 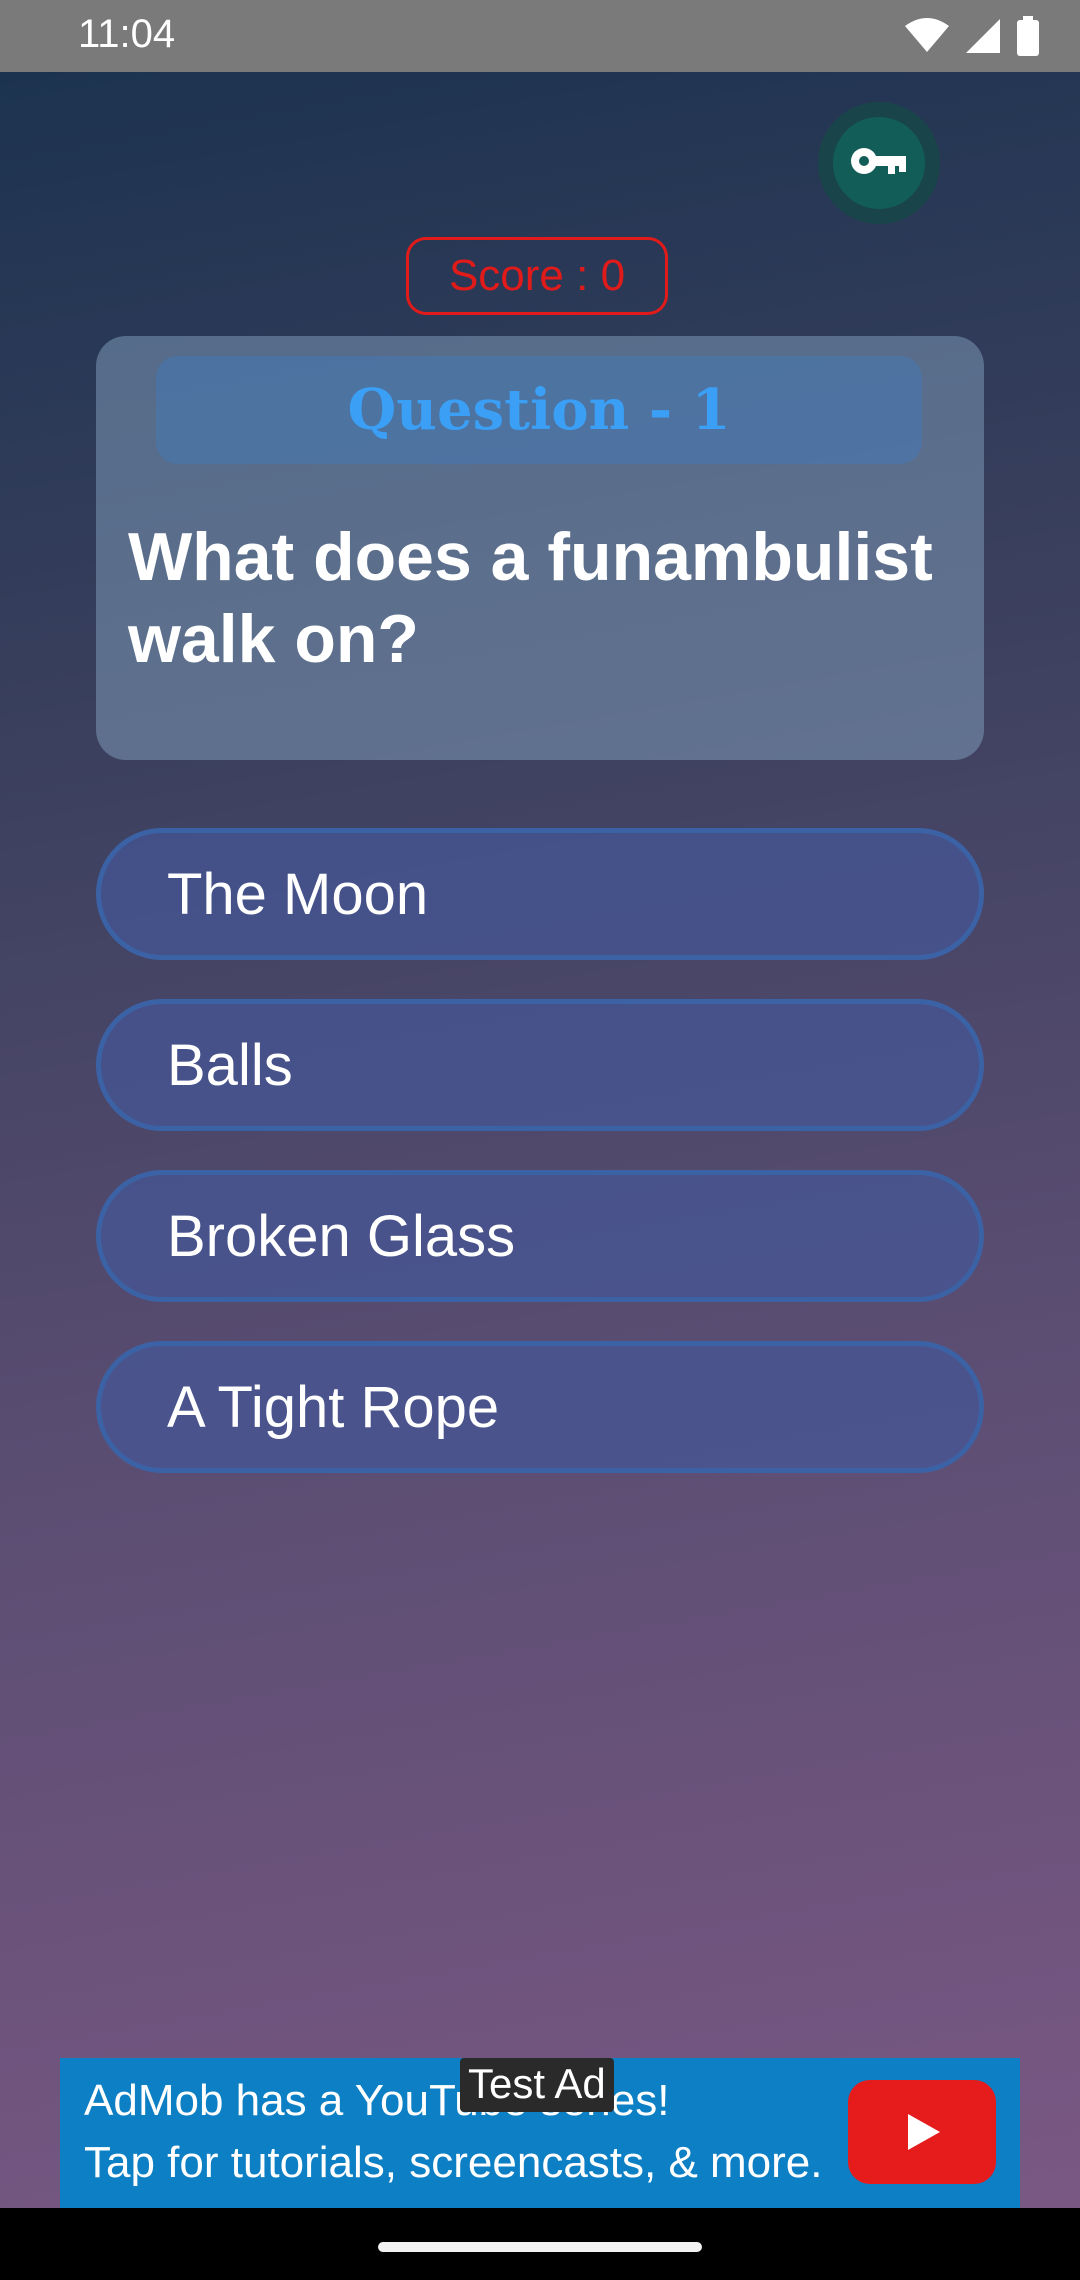 I want to click on question-text: What does a funambulist walk on?, so click(x=530, y=598).